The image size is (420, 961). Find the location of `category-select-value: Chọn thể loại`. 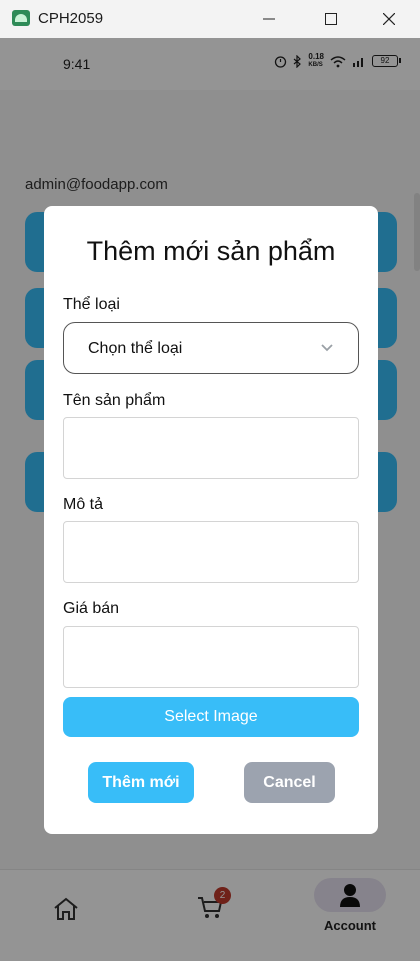

category-select-value: Chọn thể loại is located at coordinates (135, 348).